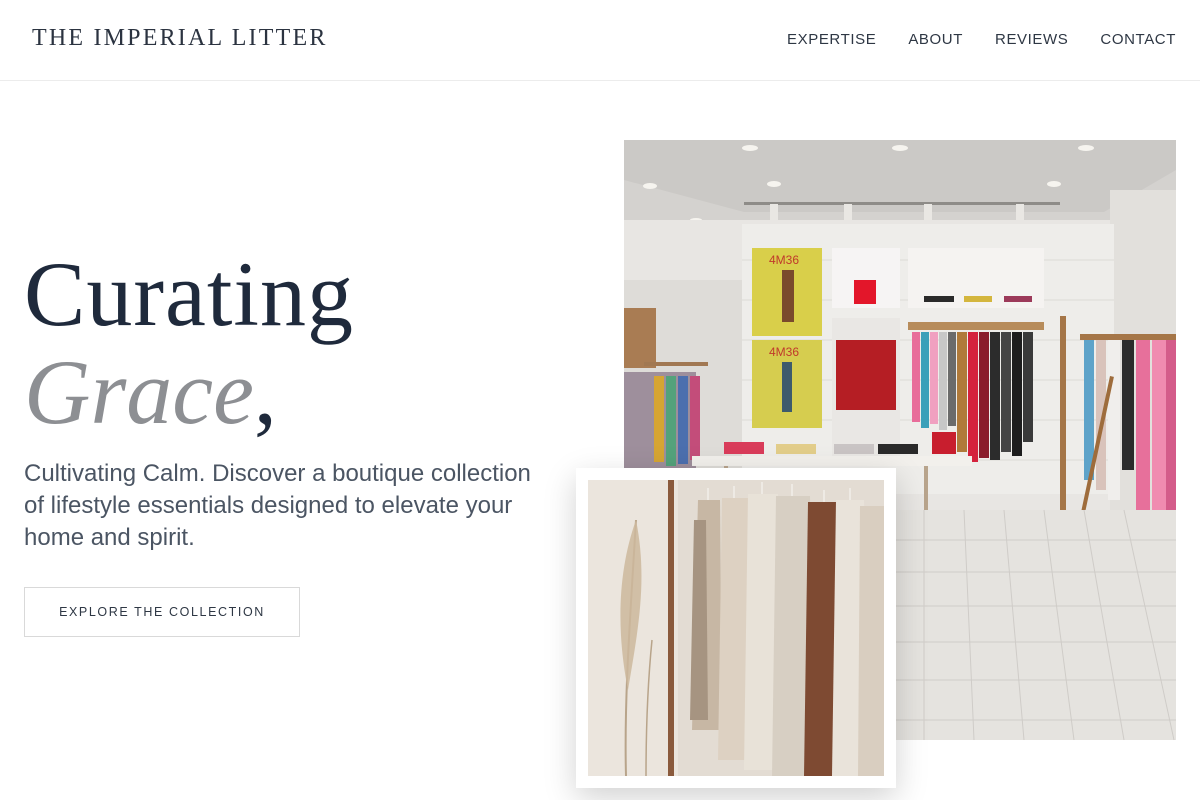 The height and width of the screenshot is (800, 1200). I want to click on knitwear-rack-image, so click(736, 628).